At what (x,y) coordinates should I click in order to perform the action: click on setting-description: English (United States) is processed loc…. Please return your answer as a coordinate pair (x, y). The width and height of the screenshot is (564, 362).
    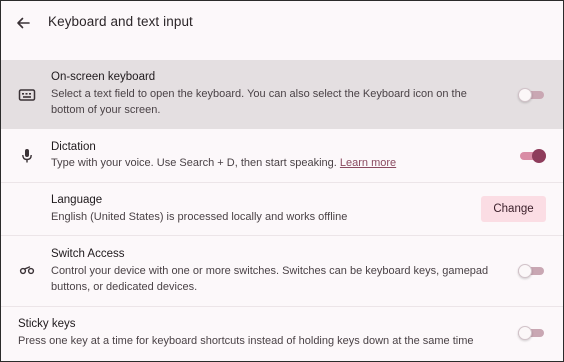
    Looking at the image, I should click on (199, 217).